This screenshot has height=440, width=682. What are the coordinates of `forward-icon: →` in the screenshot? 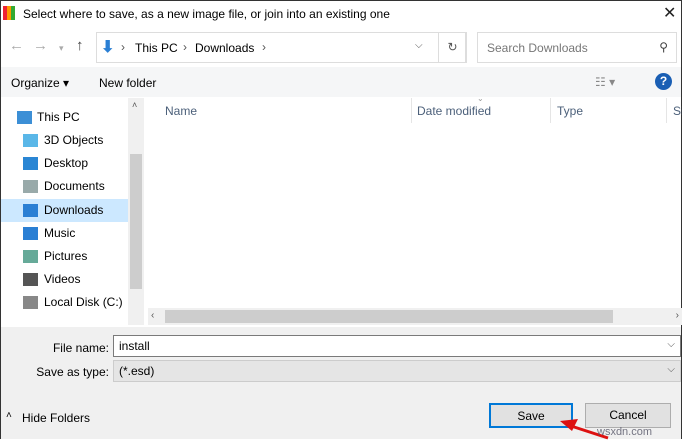 It's located at (40, 45).